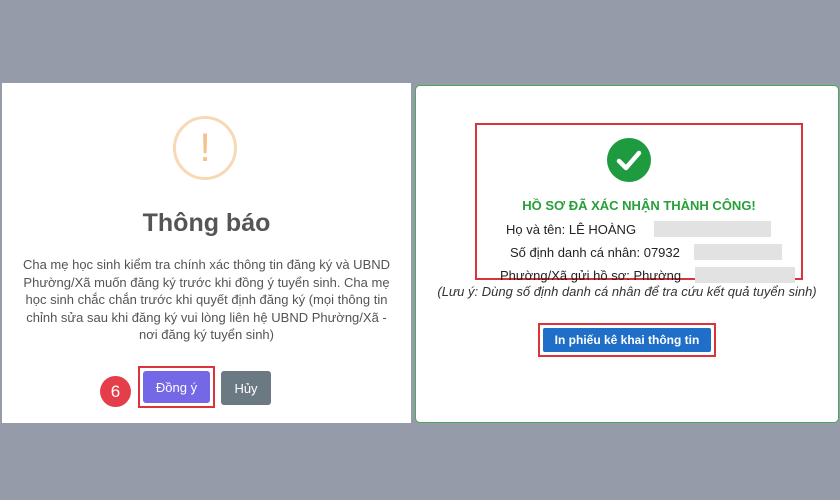 Image resolution: width=840 pixels, height=500 pixels. I want to click on print-form-button: In phiếu kê khai thông tin, so click(627, 340).